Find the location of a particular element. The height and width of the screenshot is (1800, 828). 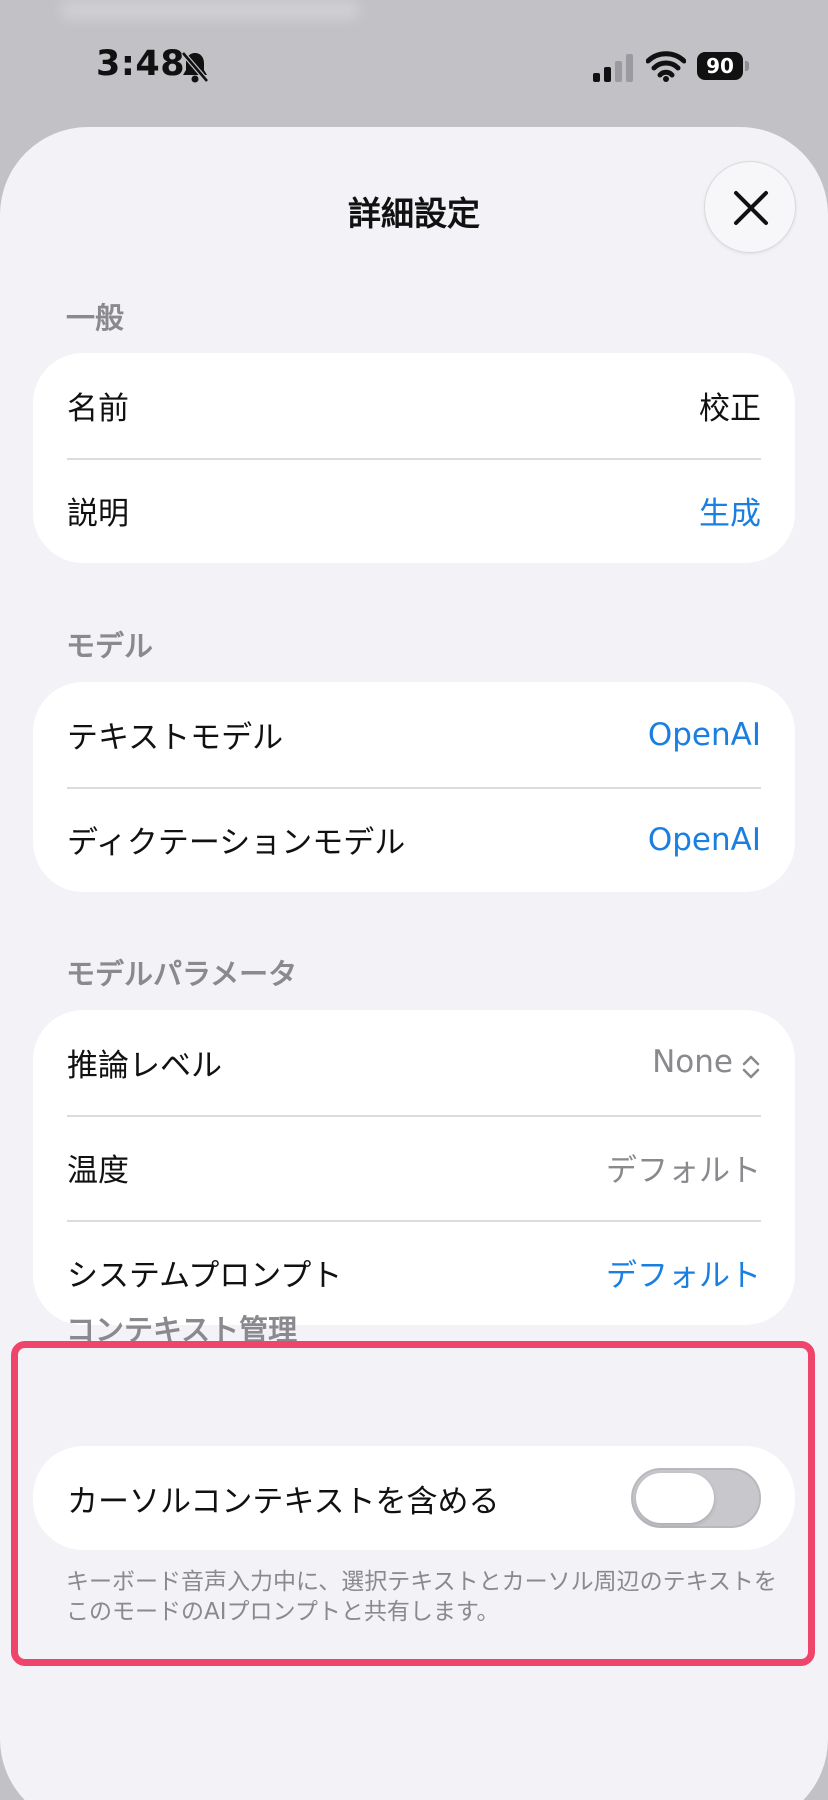

group-general: 名前 校正 説明 生成 is located at coordinates (414, 458).